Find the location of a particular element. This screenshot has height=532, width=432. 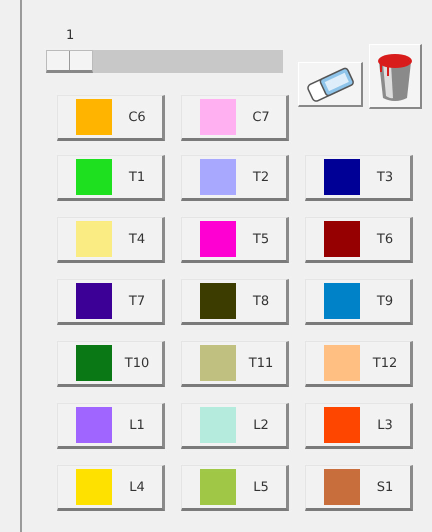

color-button: T4 is located at coordinates (111, 240).